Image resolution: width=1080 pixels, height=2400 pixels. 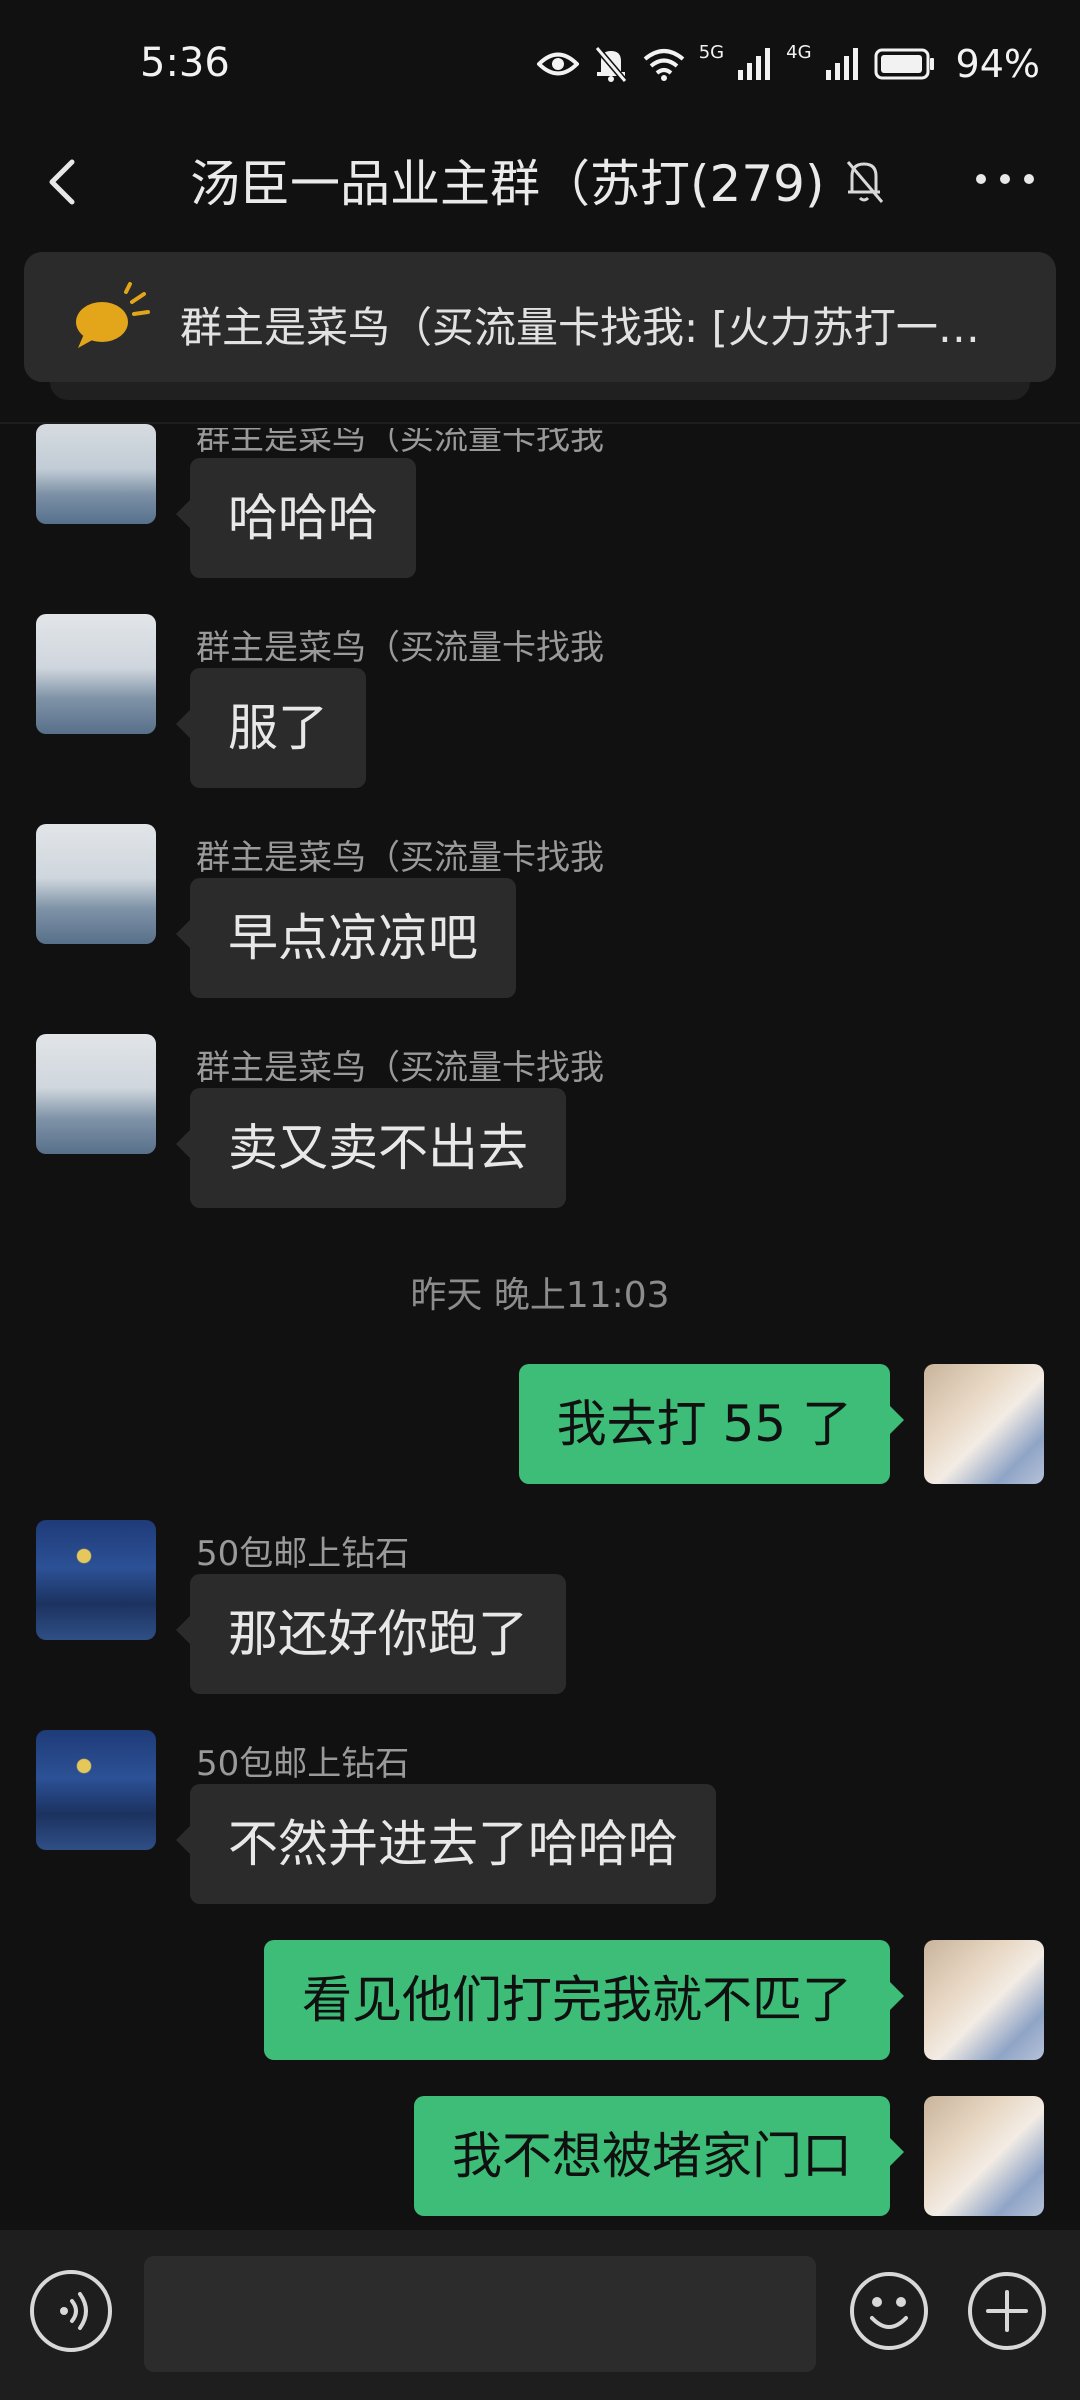 I want to click on message-bubble: 那还好你跑了, so click(x=371, y=1634).